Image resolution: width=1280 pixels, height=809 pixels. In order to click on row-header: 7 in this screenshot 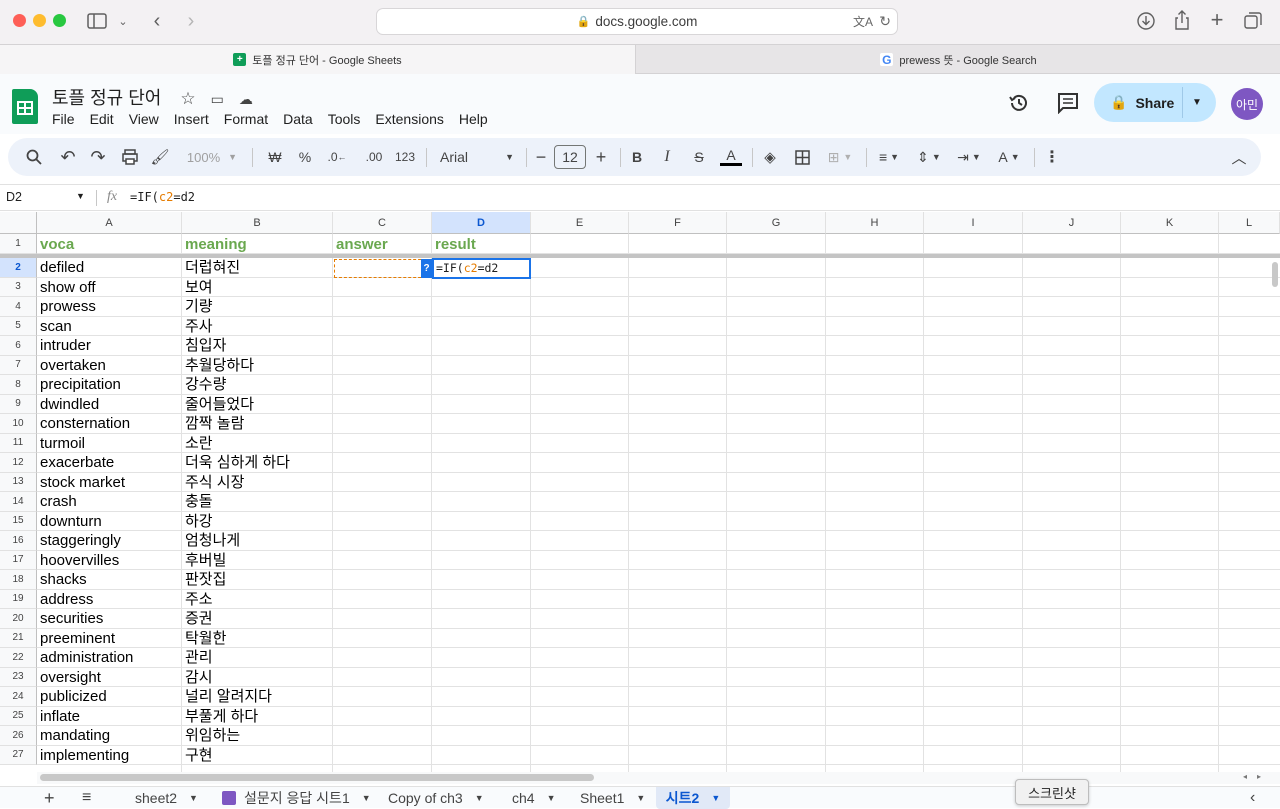, I will do `click(18, 365)`.